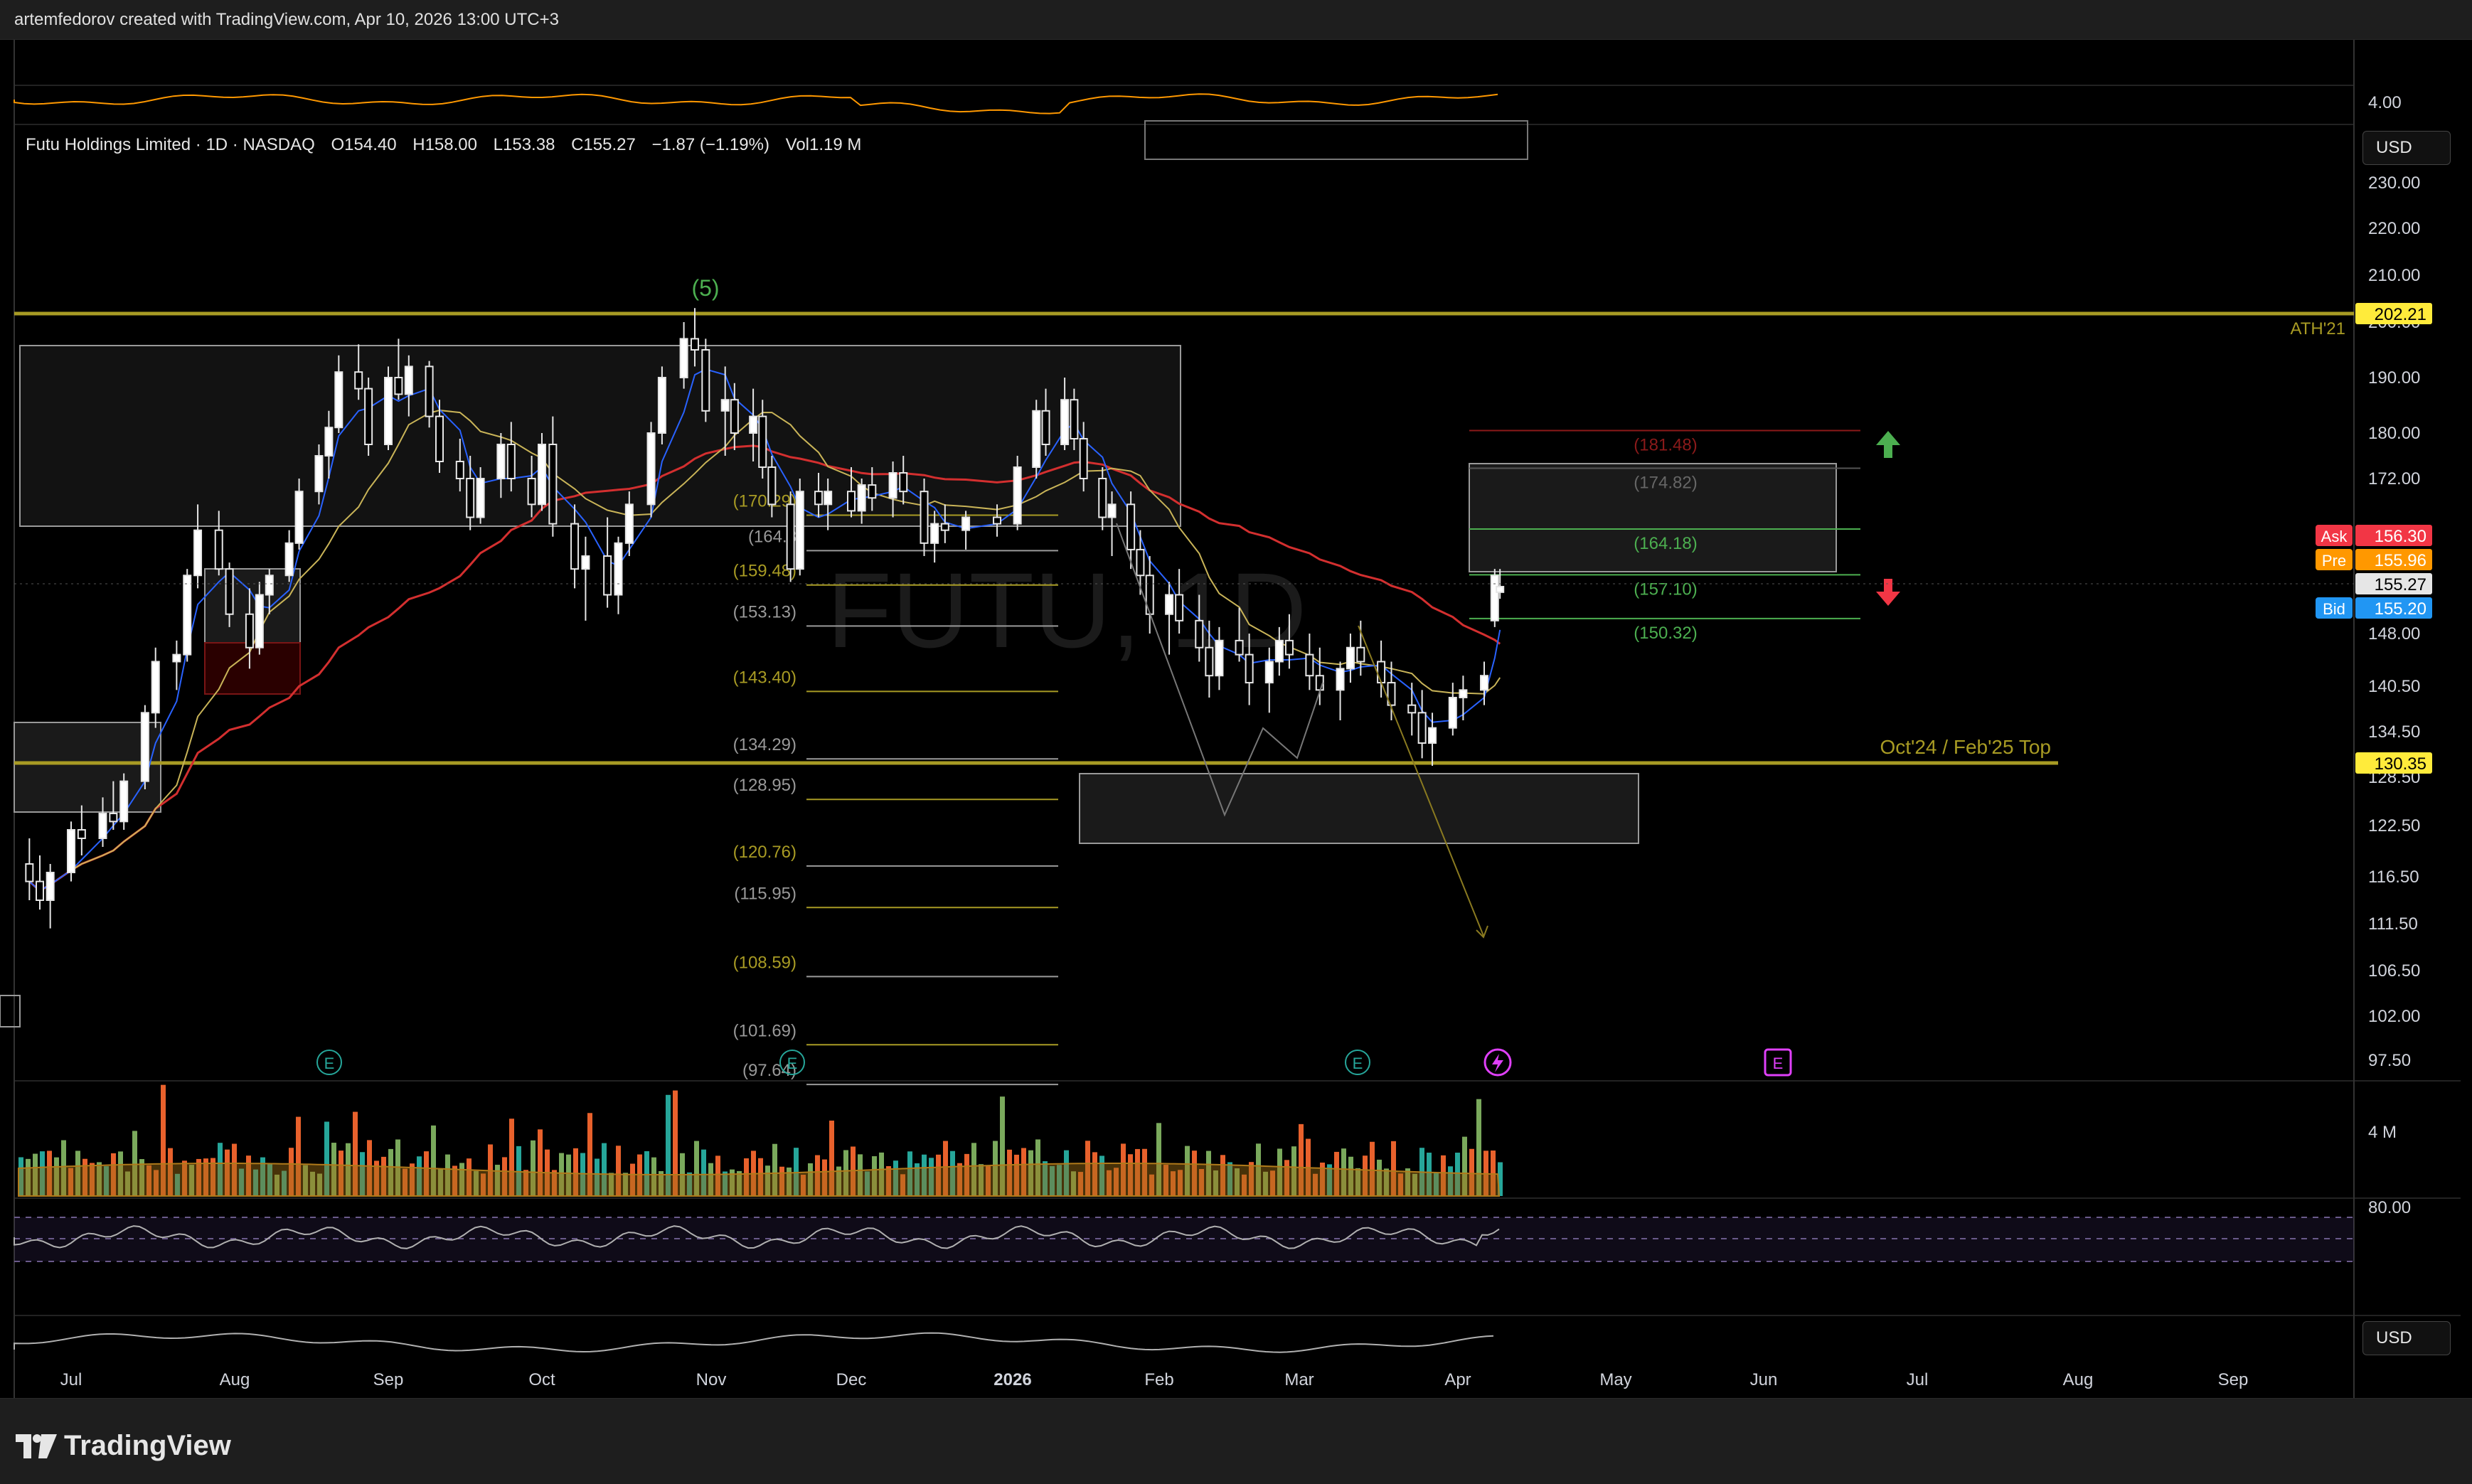 The width and height of the screenshot is (2472, 1484). Describe the element at coordinates (1054, 1062) in the screenshot. I see `event-markers: EEEE` at that location.